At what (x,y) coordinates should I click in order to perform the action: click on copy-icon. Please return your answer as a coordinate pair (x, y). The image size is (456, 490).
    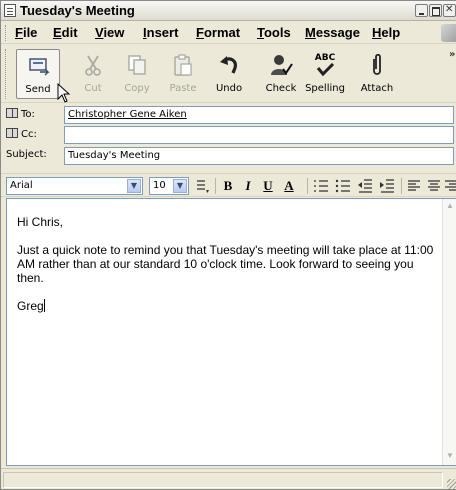
    Looking at the image, I should click on (137, 65).